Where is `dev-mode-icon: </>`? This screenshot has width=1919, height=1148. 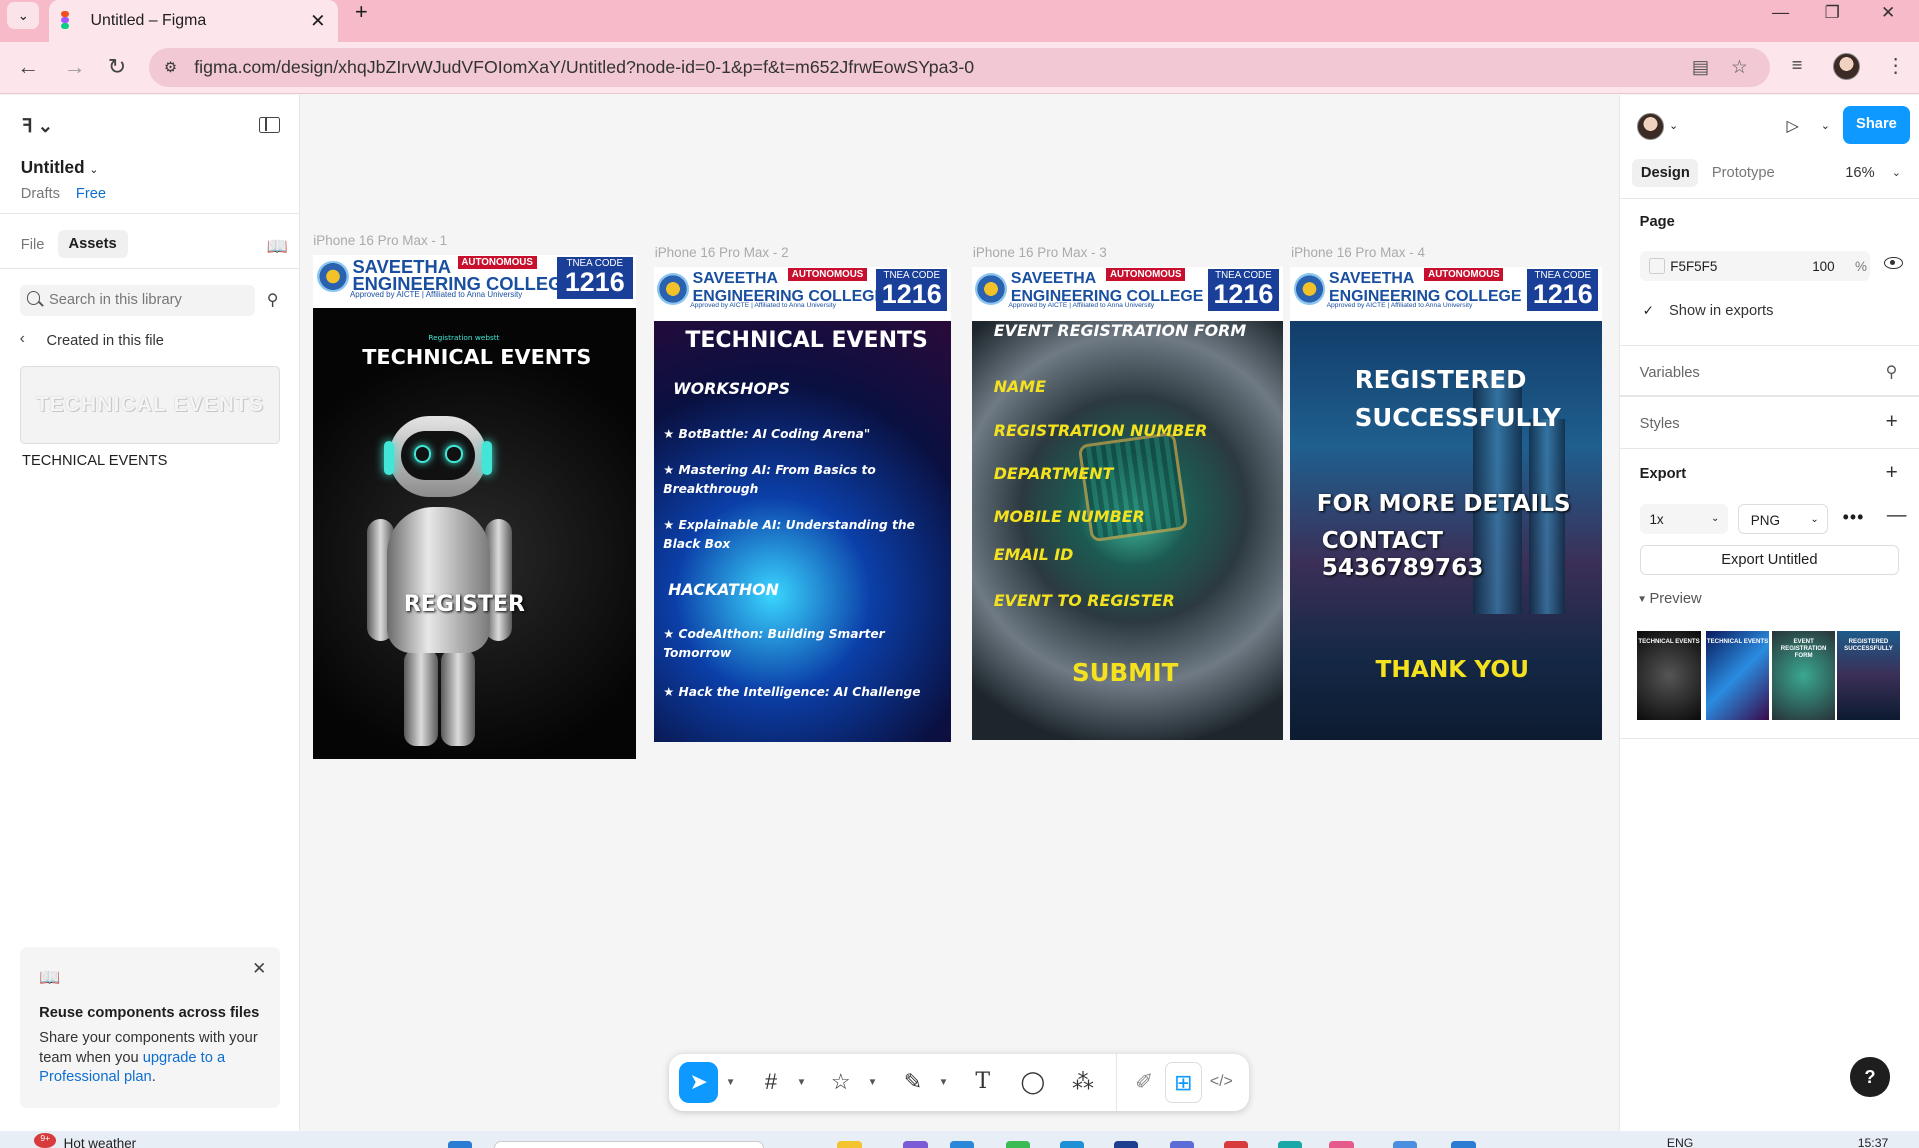
dev-mode-icon: </> is located at coordinates (1221, 1082).